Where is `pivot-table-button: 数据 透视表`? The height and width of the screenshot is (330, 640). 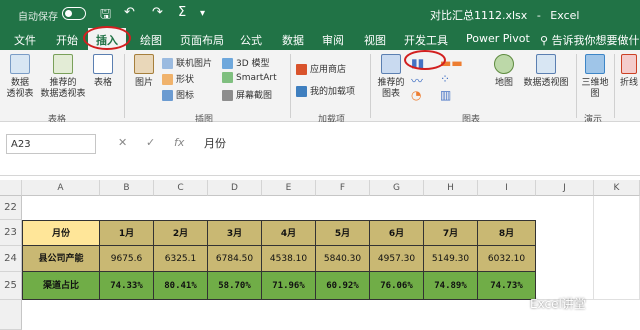
pivot-table-button: 数据 透视表 is located at coordinates (20, 77).